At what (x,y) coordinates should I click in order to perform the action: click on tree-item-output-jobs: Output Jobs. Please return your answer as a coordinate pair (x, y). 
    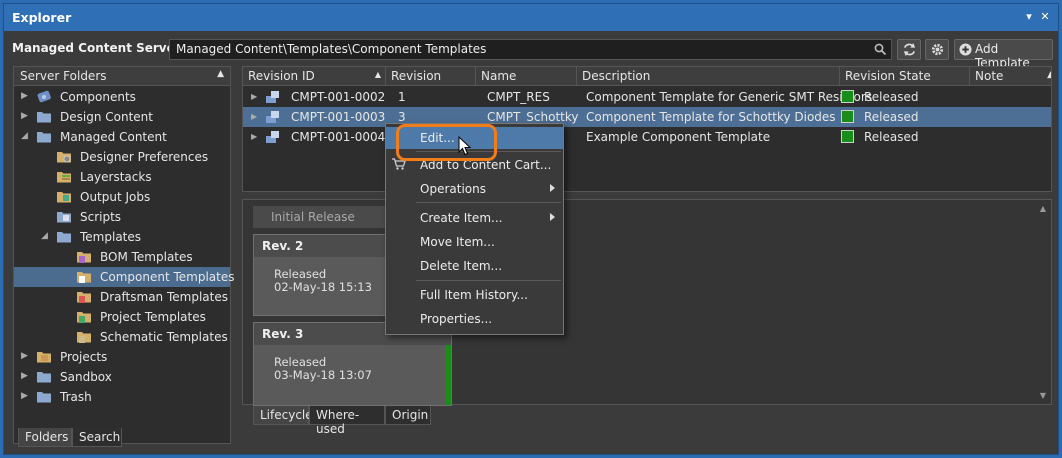
    Looking at the image, I should click on (122, 197).